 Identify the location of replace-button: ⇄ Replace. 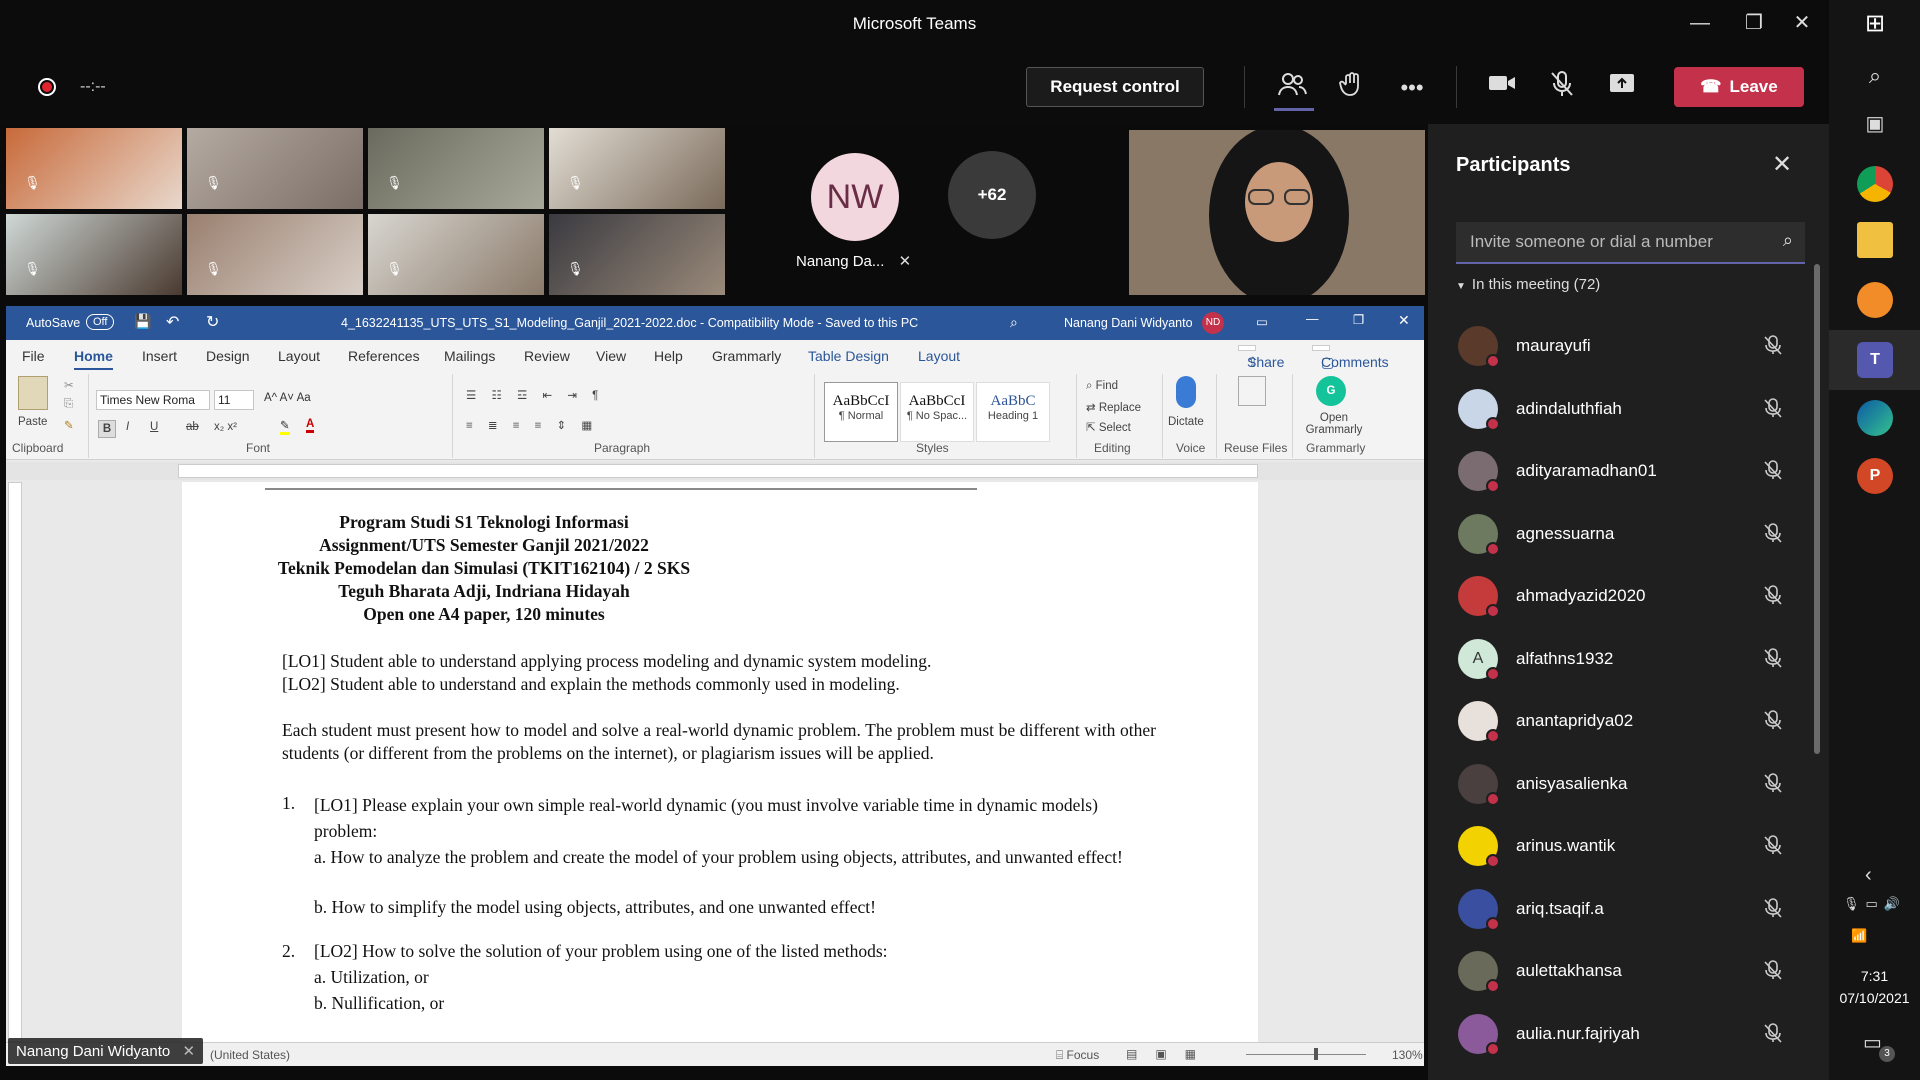
(1113, 407).